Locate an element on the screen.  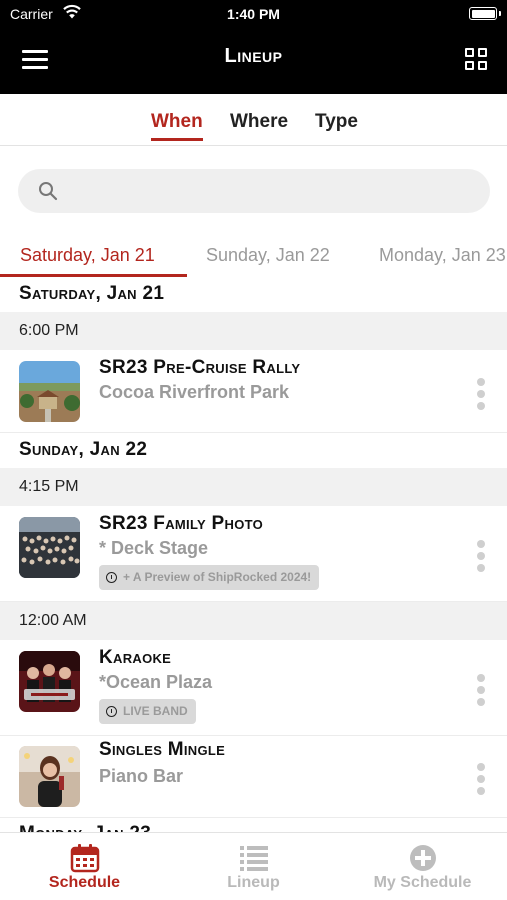
event-name: SR23 Family Photo is located at coordinates (181, 523).